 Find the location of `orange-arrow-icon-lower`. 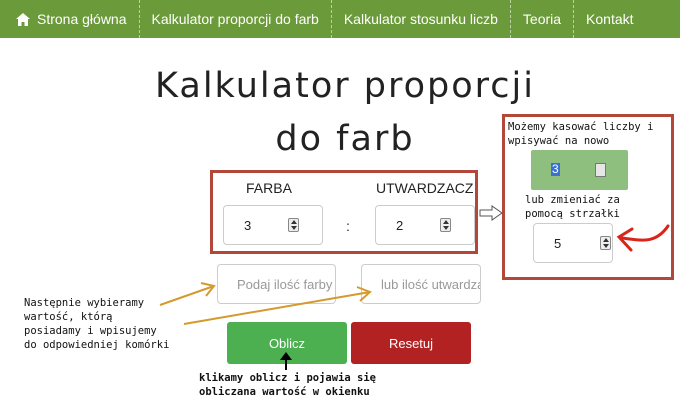

orange-arrow-icon-lower is located at coordinates (277, 305).